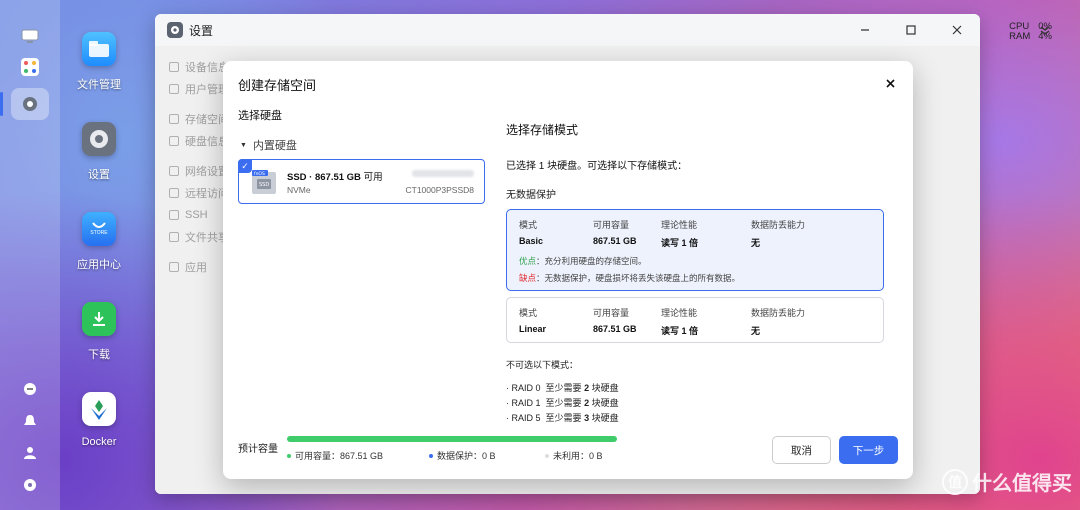 This screenshot has height=510, width=1080. I want to click on ssd-badge-text: fnOS, so click(259, 174).